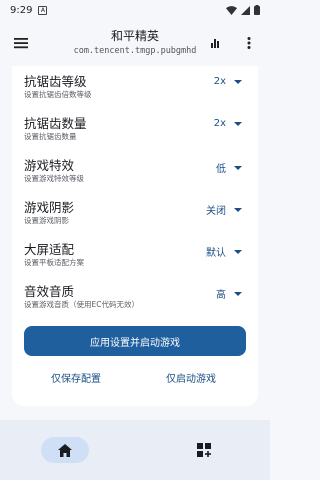  I want to click on setting-title: 音效音质, so click(49, 291).